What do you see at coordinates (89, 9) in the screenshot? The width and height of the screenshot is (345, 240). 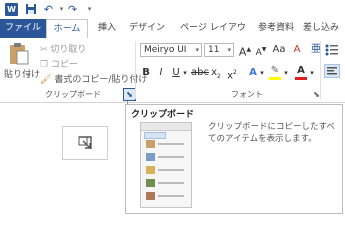 I see `customize-qat-icon: ▾` at bounding box center [89, 9].